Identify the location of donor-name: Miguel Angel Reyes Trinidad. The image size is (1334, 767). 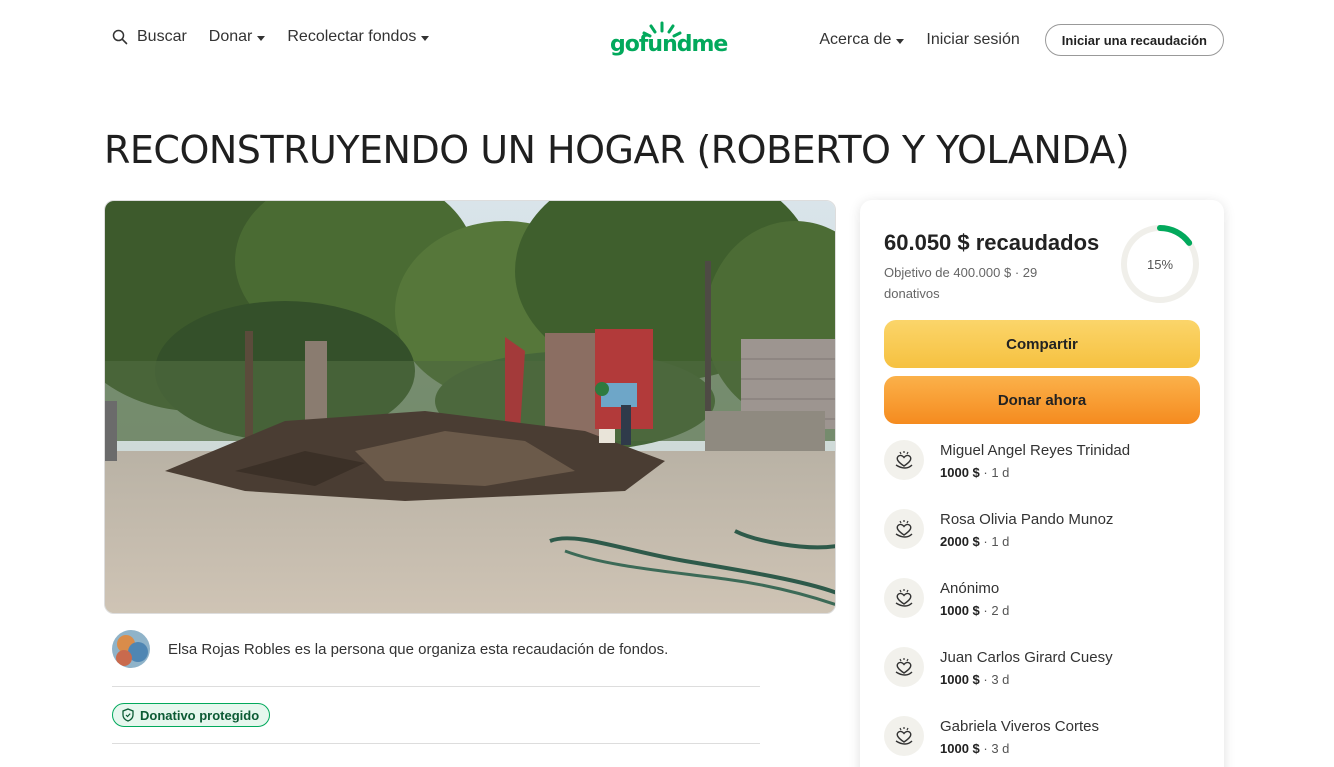
(1035, 450).